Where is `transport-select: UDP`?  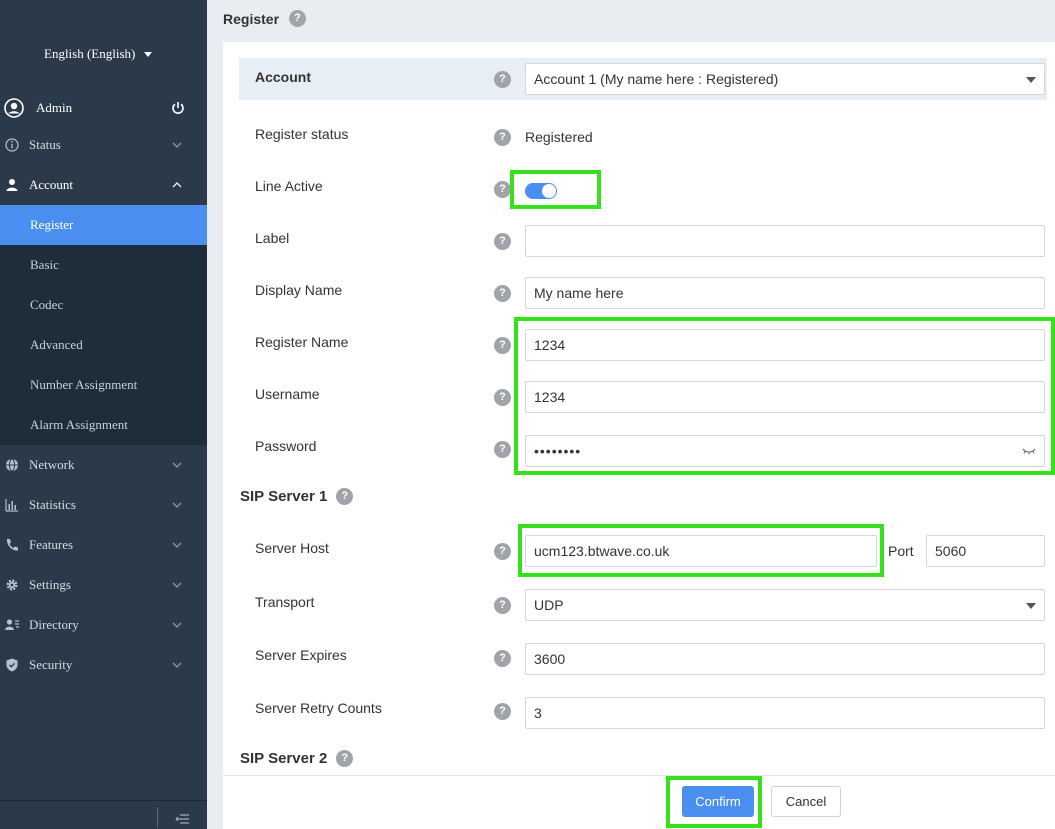
transport-select: UDP is located at coordinates (785, 605).